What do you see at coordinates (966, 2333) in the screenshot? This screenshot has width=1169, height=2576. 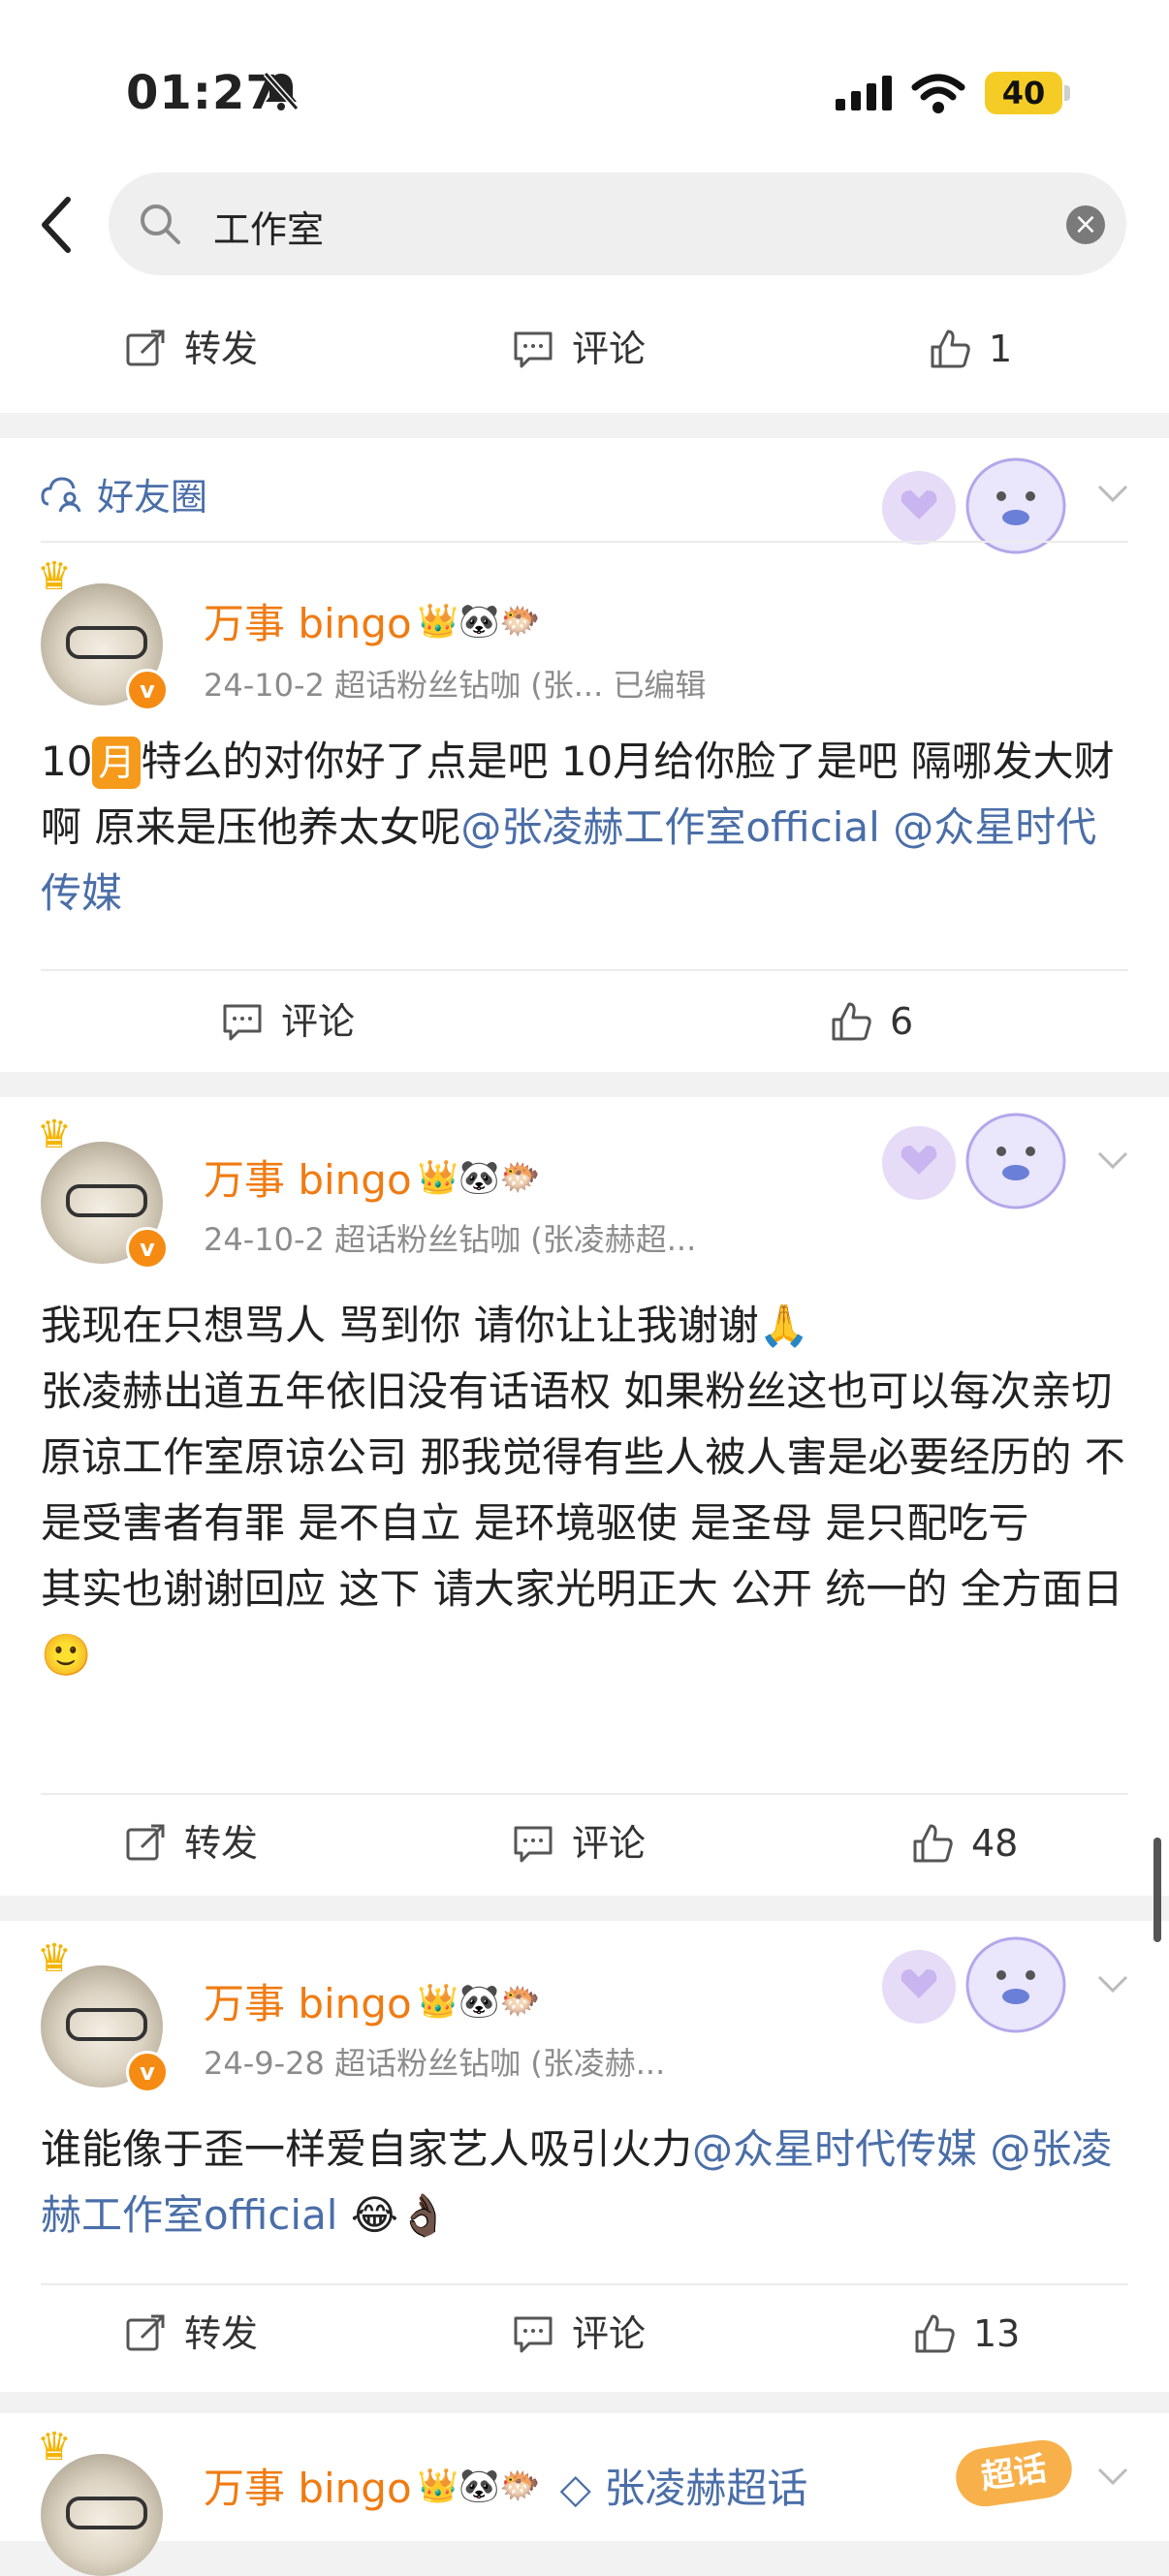 I see `like-button: 13` at bounding box center [966, 2333].